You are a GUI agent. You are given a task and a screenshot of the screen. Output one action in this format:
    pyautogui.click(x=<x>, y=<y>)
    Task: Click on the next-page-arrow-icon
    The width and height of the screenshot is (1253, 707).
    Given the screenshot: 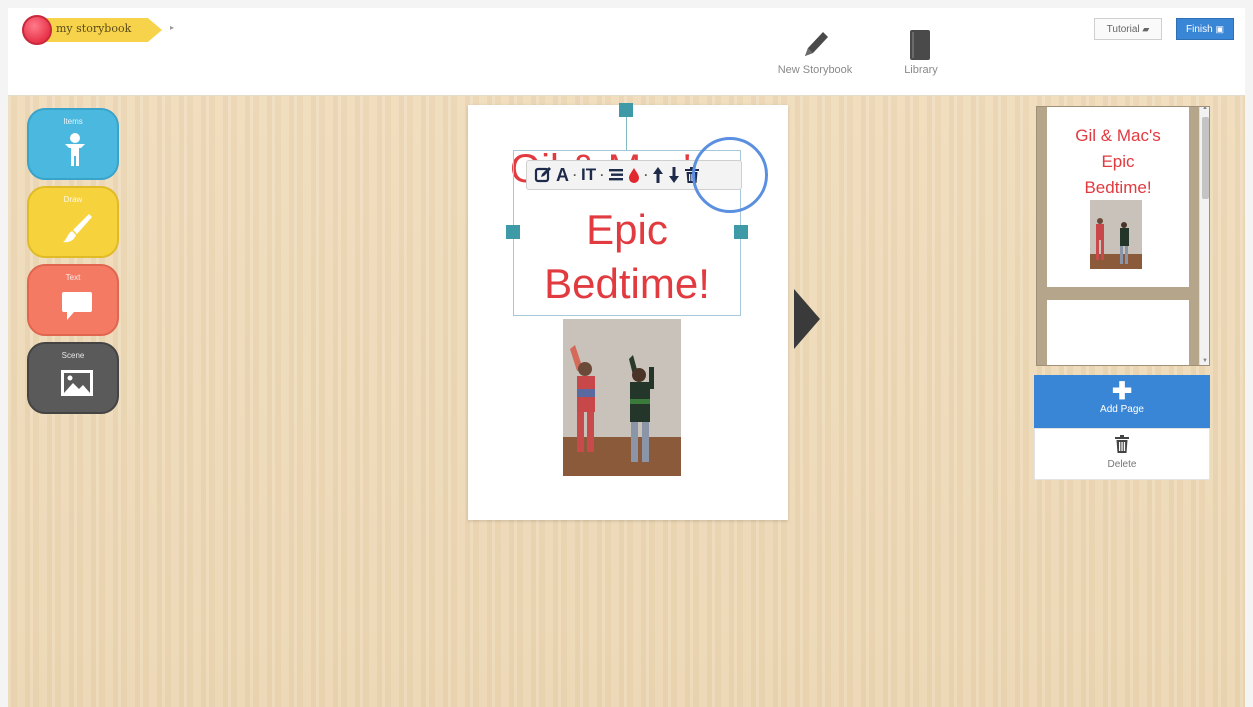 What is the action you would take?
    pyautogui.click(x=807, y=319)
    